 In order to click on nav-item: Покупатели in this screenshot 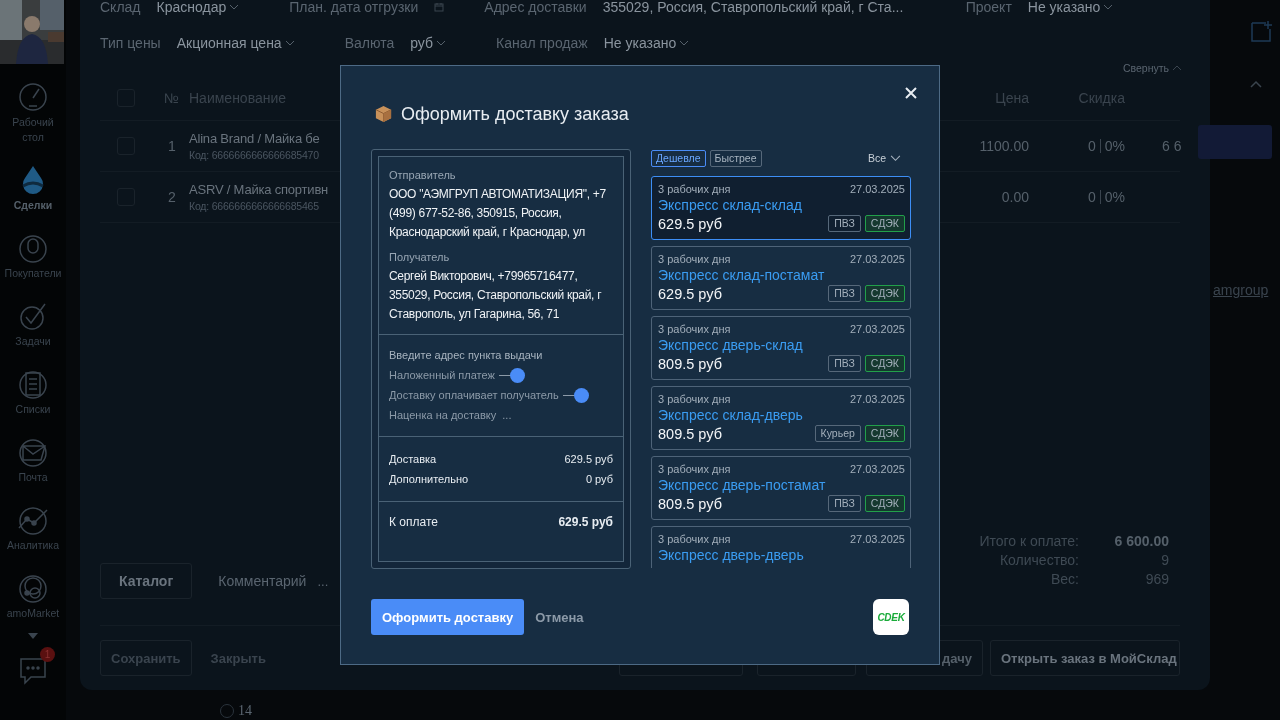, I will do `click(33, 256)`.